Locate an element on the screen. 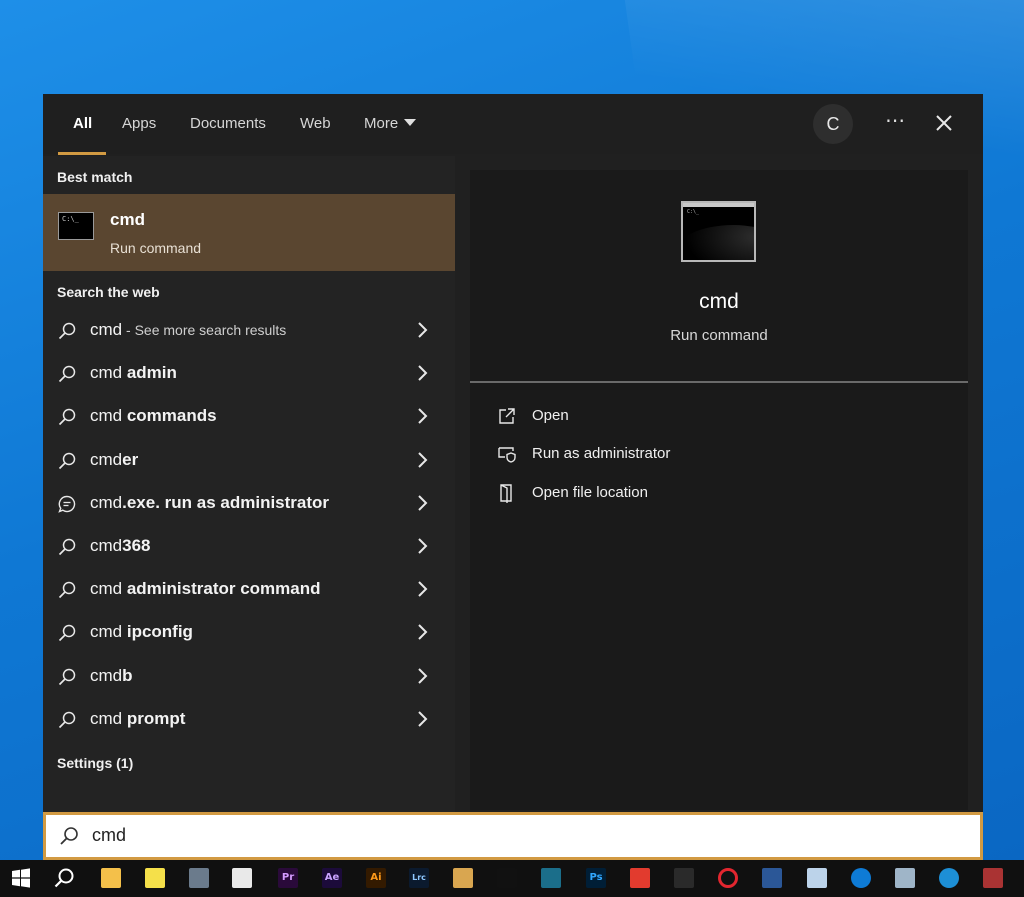 This screenshot has height=897, width=1024. action-open-file-location: Open file location is located at coordinates (647, 494).